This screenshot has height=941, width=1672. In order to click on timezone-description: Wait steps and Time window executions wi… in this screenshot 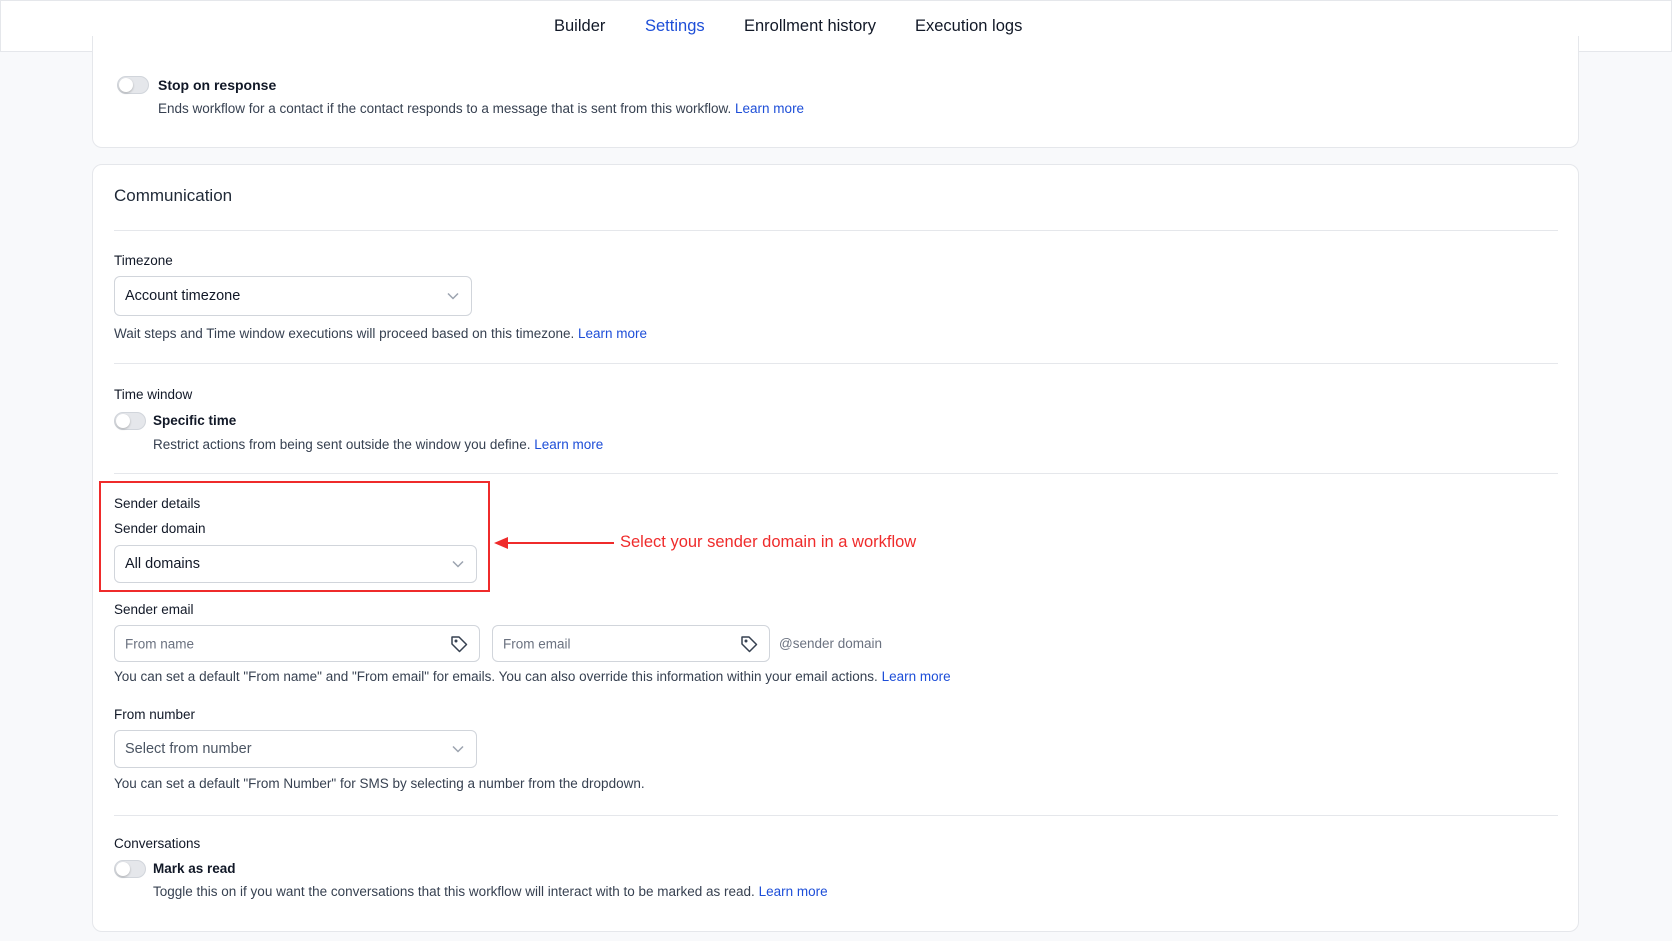, I will do `click(380, 333)`.